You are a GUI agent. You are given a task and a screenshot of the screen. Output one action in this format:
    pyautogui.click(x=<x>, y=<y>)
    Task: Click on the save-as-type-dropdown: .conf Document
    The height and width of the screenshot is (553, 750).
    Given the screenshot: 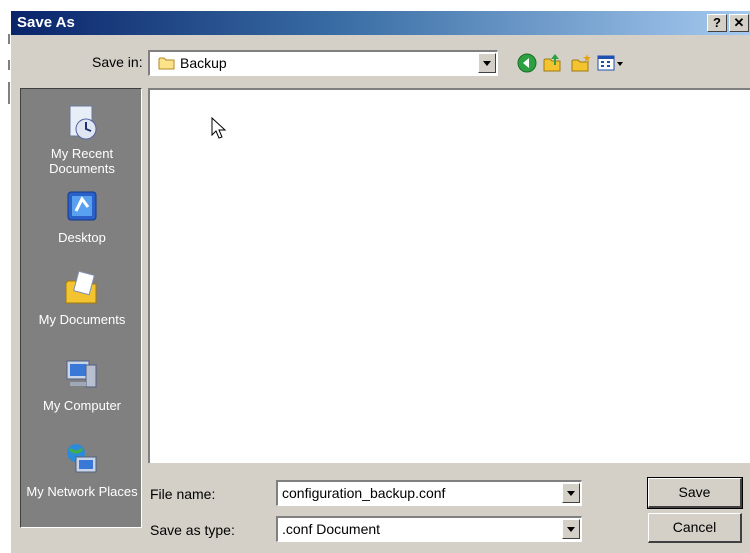 What is the action you would take?
    pyautogui.click(x=429, y=529)
    